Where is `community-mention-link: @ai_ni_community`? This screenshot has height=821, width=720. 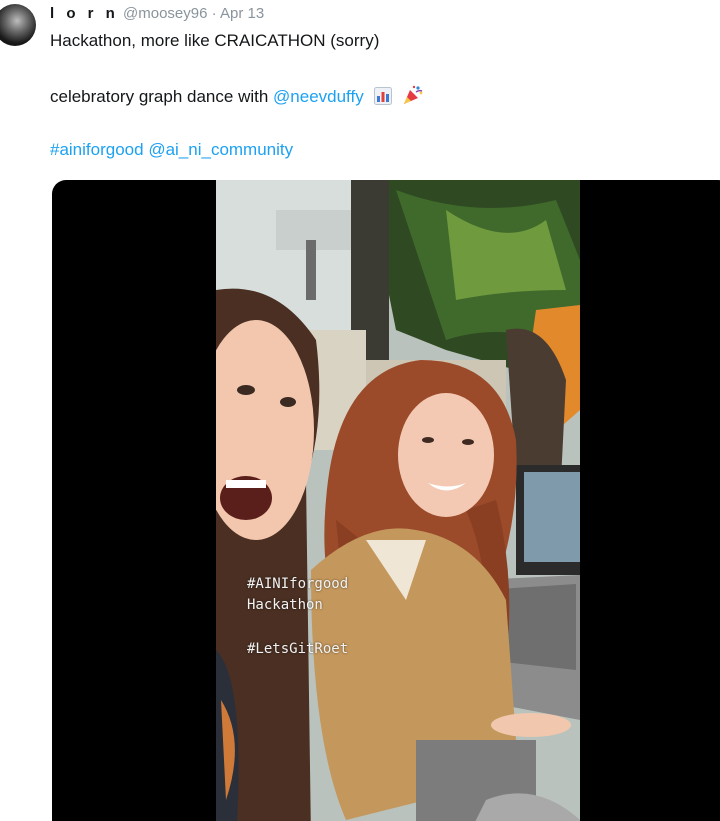 community-mention-link: @ai_ni_community is located at coordinates (220, 149).